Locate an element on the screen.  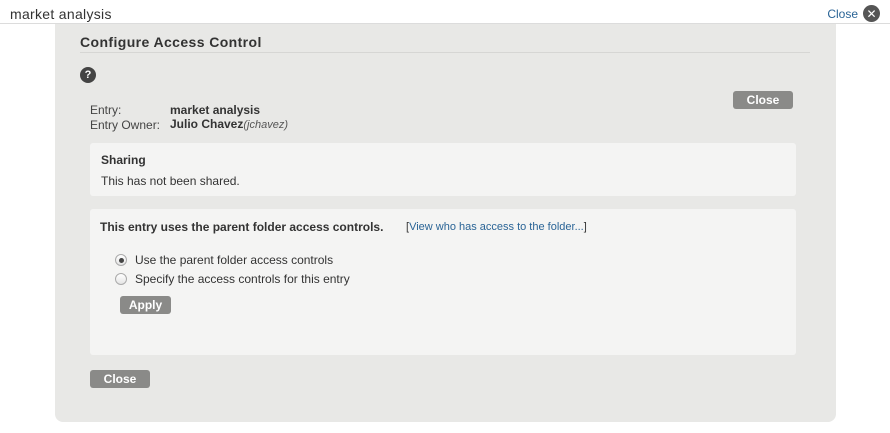
top-close-button: Close ✕ is located at coordinates (853, 13).